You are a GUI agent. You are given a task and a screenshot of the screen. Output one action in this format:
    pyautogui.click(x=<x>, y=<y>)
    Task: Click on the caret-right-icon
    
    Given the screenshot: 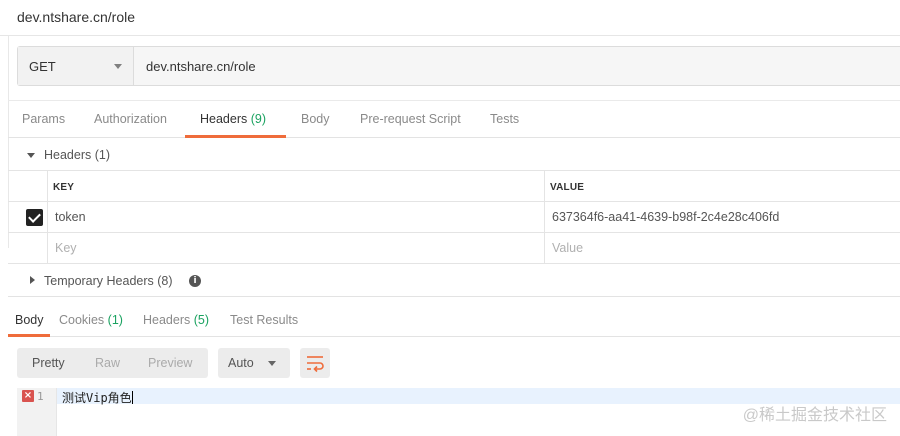 What is the action you would take?
    pyautogui.click(x=32, y=280)
    